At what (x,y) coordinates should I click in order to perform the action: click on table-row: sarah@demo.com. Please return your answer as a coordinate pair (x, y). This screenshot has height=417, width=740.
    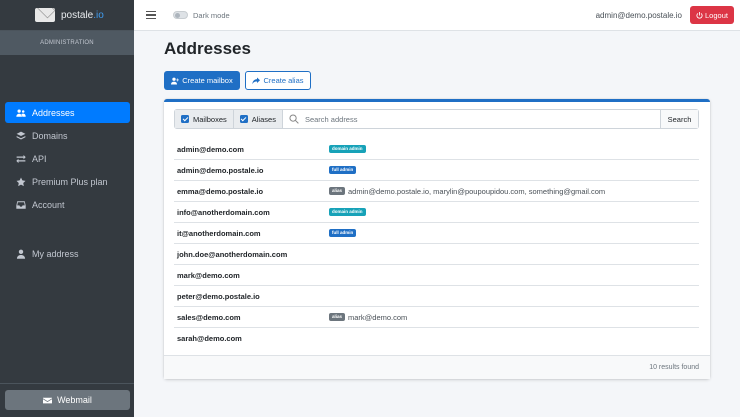
    Looking at the image, I should click on (436, 338).